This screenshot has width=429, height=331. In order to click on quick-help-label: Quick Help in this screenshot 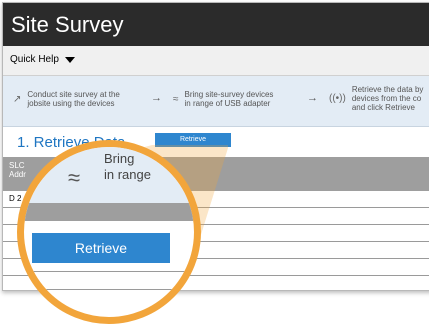, I will do `click(34, 59)`.